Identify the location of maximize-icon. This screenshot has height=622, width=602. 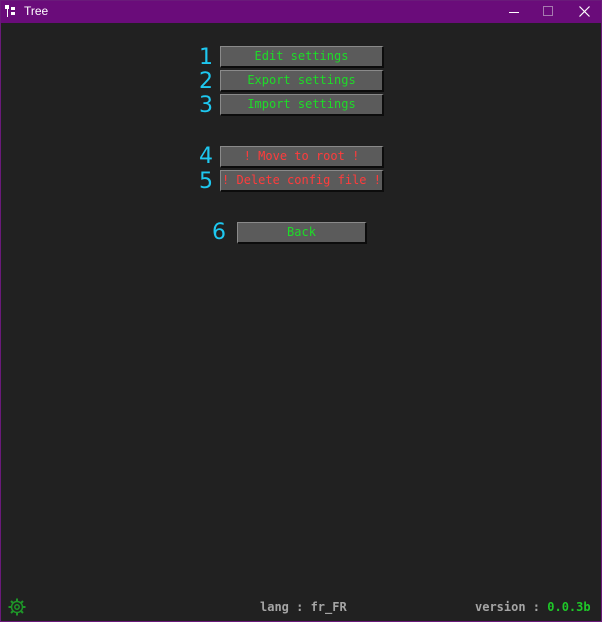
(548, 11).